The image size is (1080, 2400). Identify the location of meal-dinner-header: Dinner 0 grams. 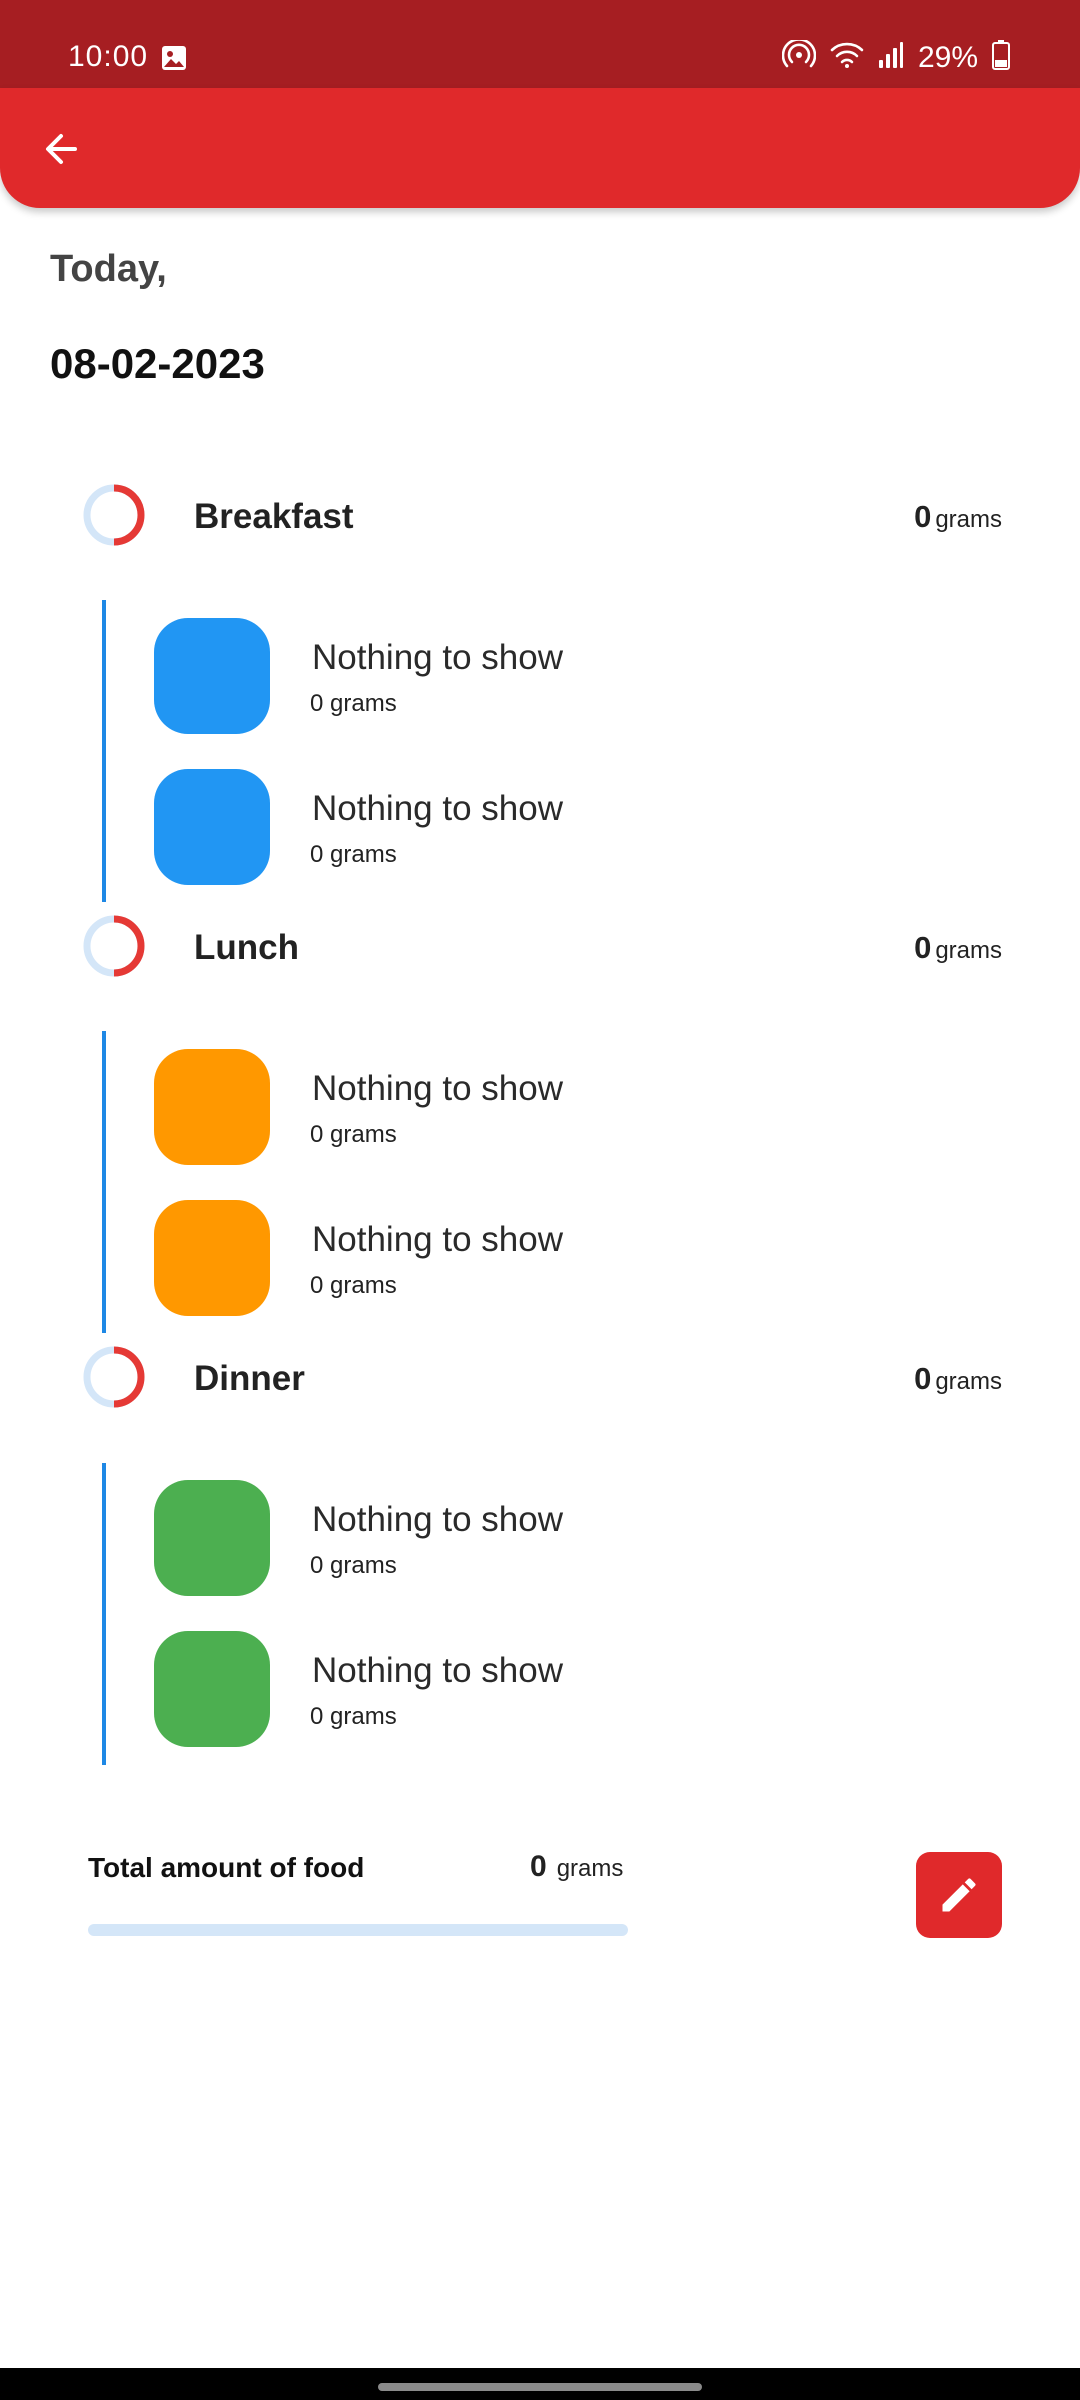
(542, 1380).